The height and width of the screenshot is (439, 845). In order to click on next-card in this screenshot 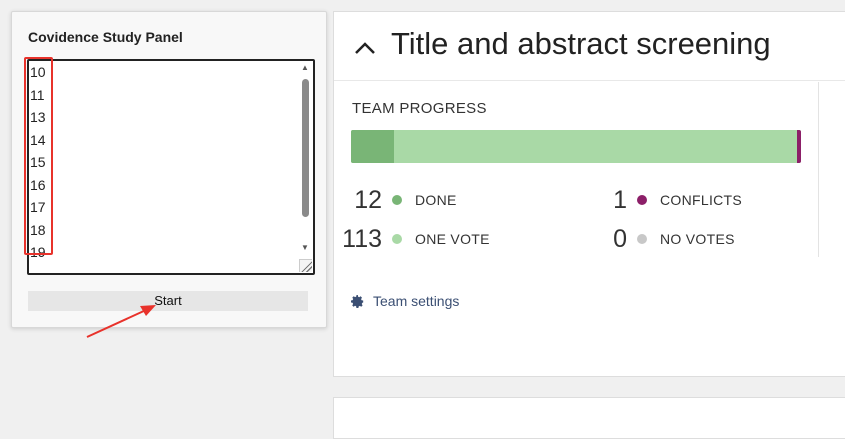, I will do `click(589, 418)`.